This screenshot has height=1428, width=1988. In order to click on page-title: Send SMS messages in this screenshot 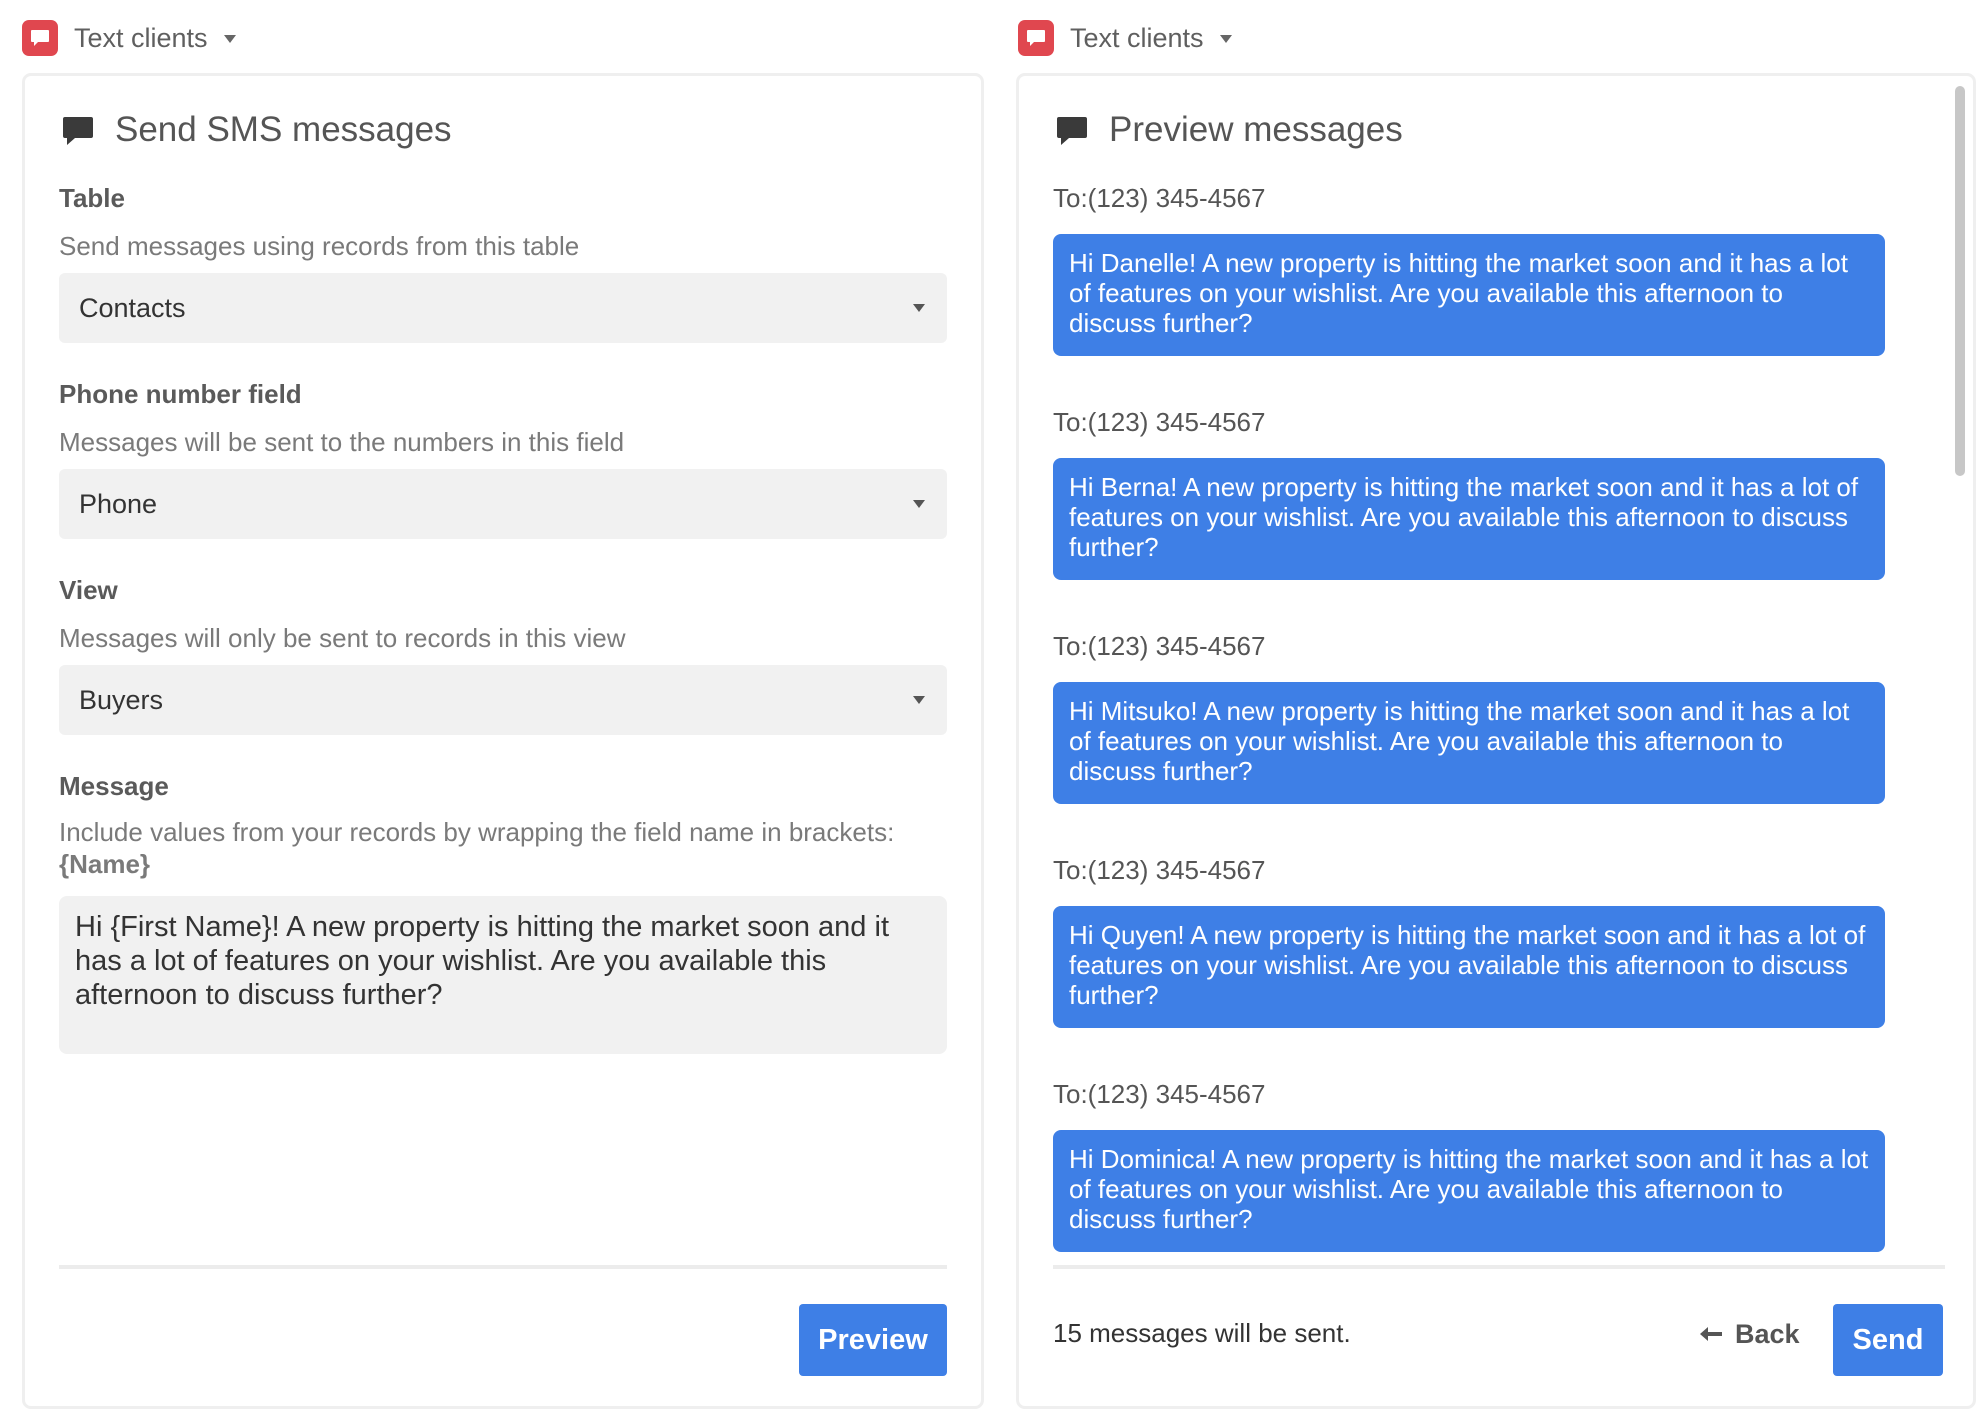, I will do `click(283, 129)`.